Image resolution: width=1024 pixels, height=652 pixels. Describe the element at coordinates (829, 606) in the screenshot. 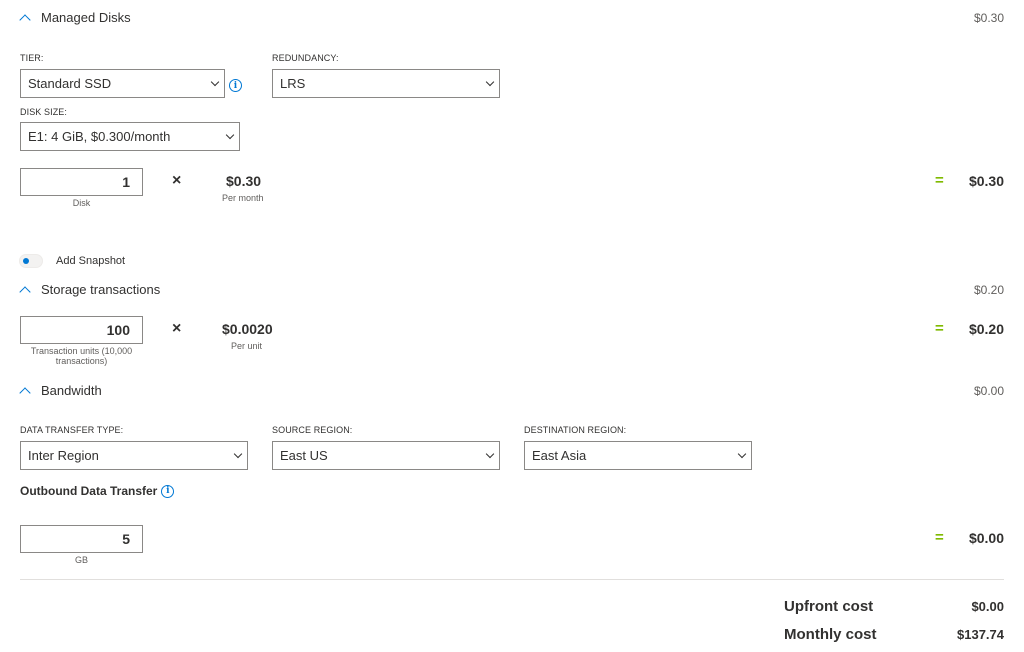

I see `upfront-cost-label: Upfront cost` at that location.